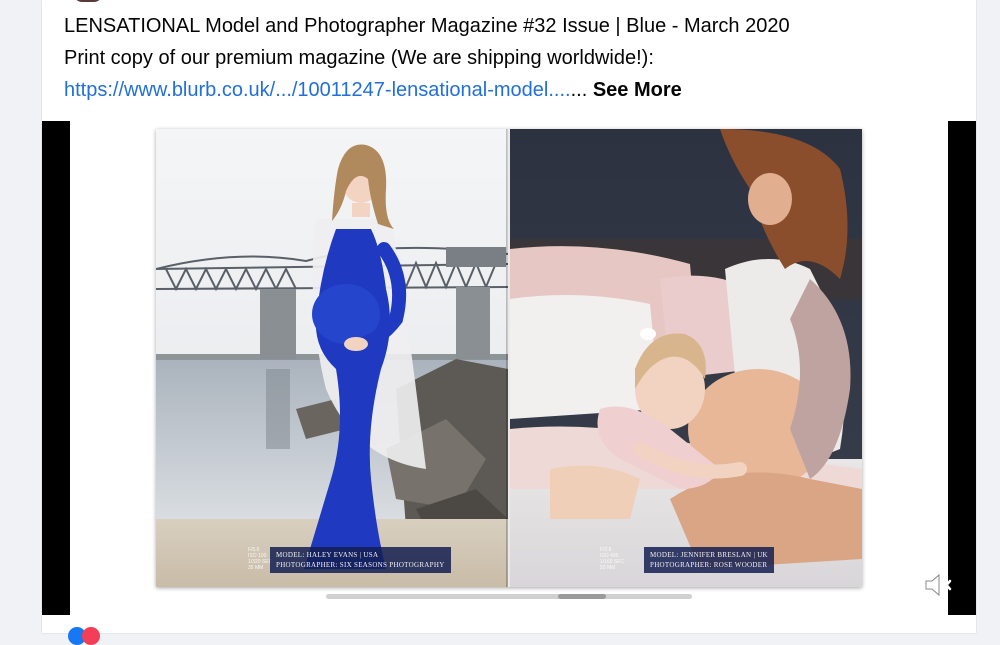  Describe the element at coordinates (360, 565) in the screenshot. I see `photographer-credit: Photographer: Six Seasons Photography` at that location.